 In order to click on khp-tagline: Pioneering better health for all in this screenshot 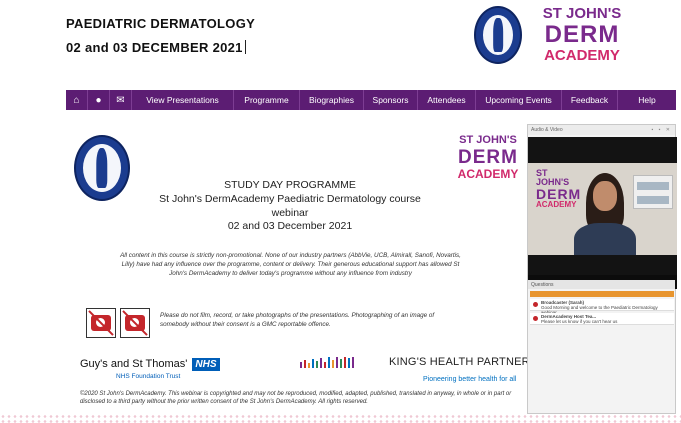, I will do `click(470, 379)`.